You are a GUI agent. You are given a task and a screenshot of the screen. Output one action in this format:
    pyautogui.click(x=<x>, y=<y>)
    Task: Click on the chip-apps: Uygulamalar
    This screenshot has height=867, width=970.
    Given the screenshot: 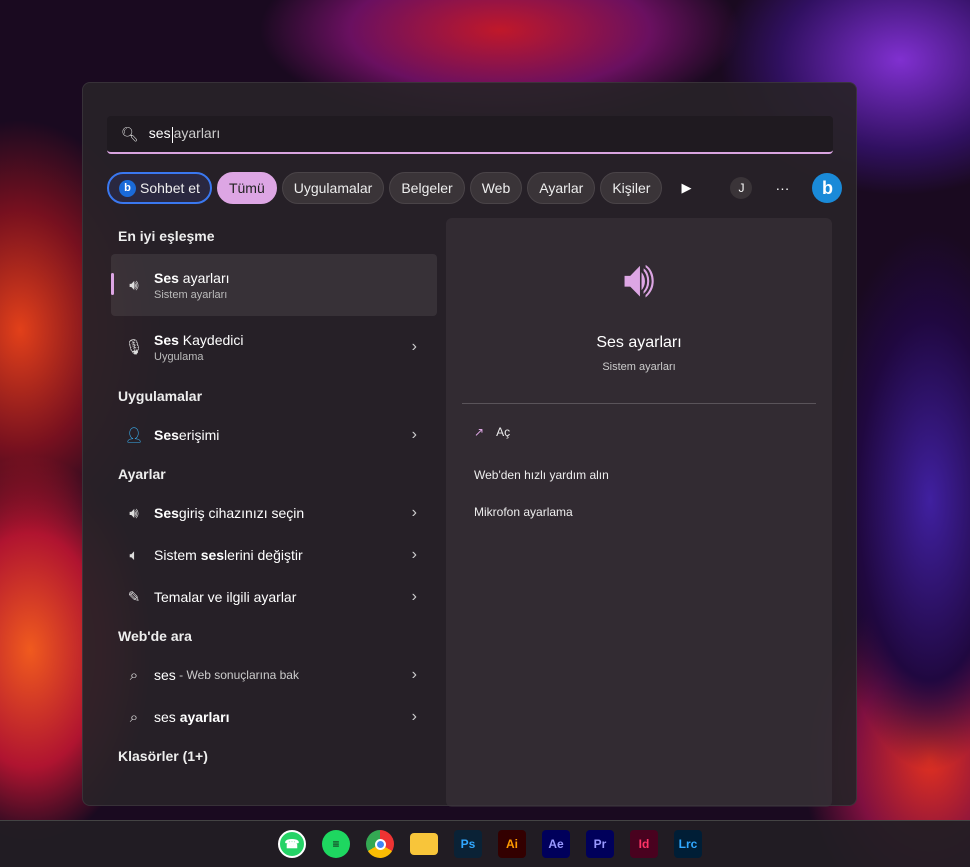 What is the action you would take?
    pyautogui.click(x=333, y=188)
    